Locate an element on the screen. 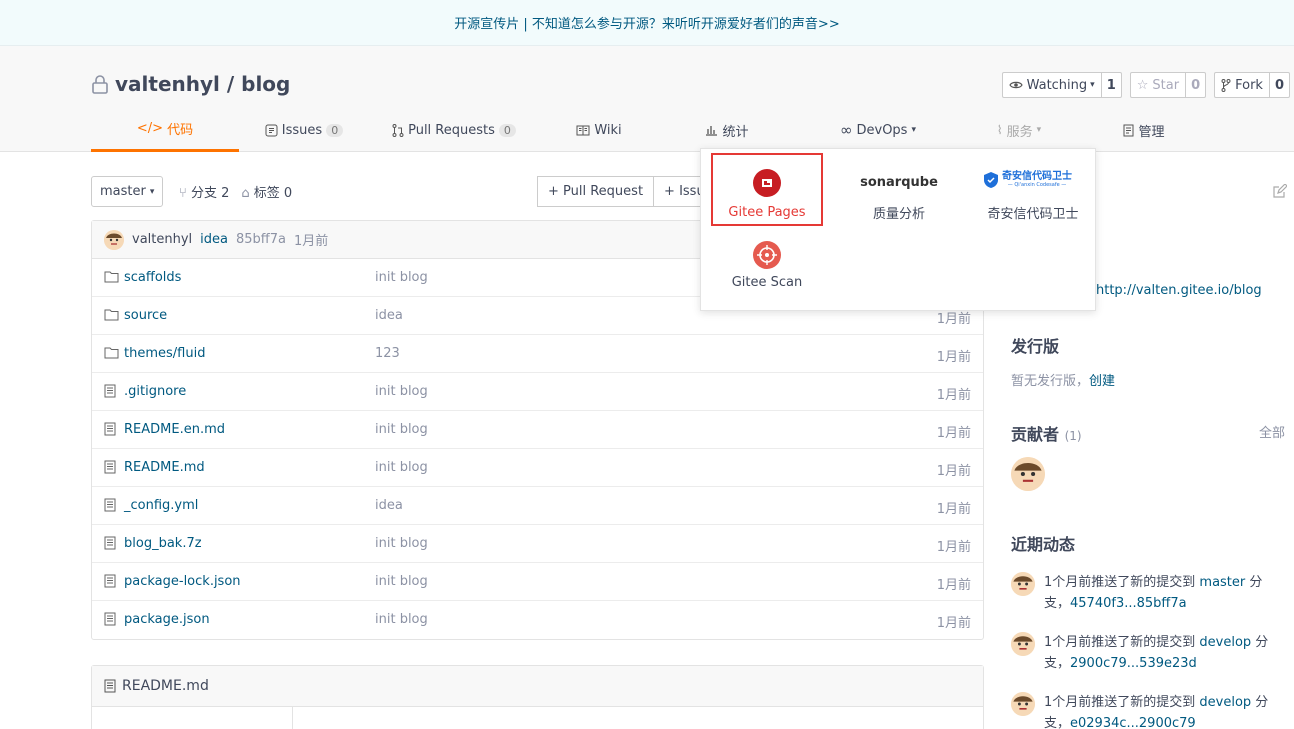 The height and width of the screenshot is (729, 1294). create-release-link: 创建 is located at coordinates (1102, 381).